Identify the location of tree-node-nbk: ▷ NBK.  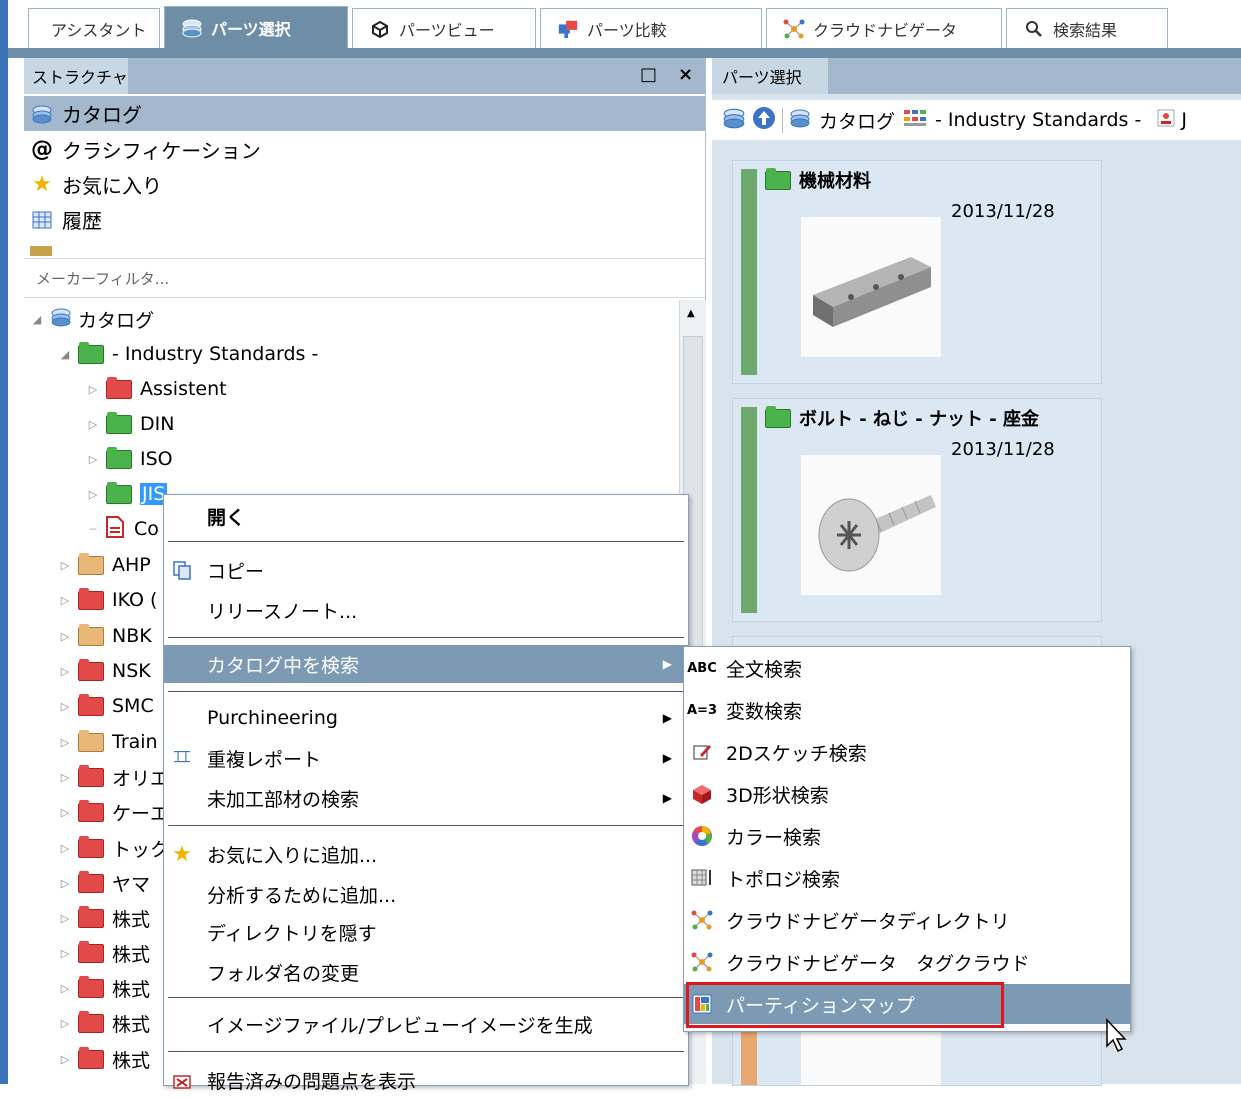
(105, 636).